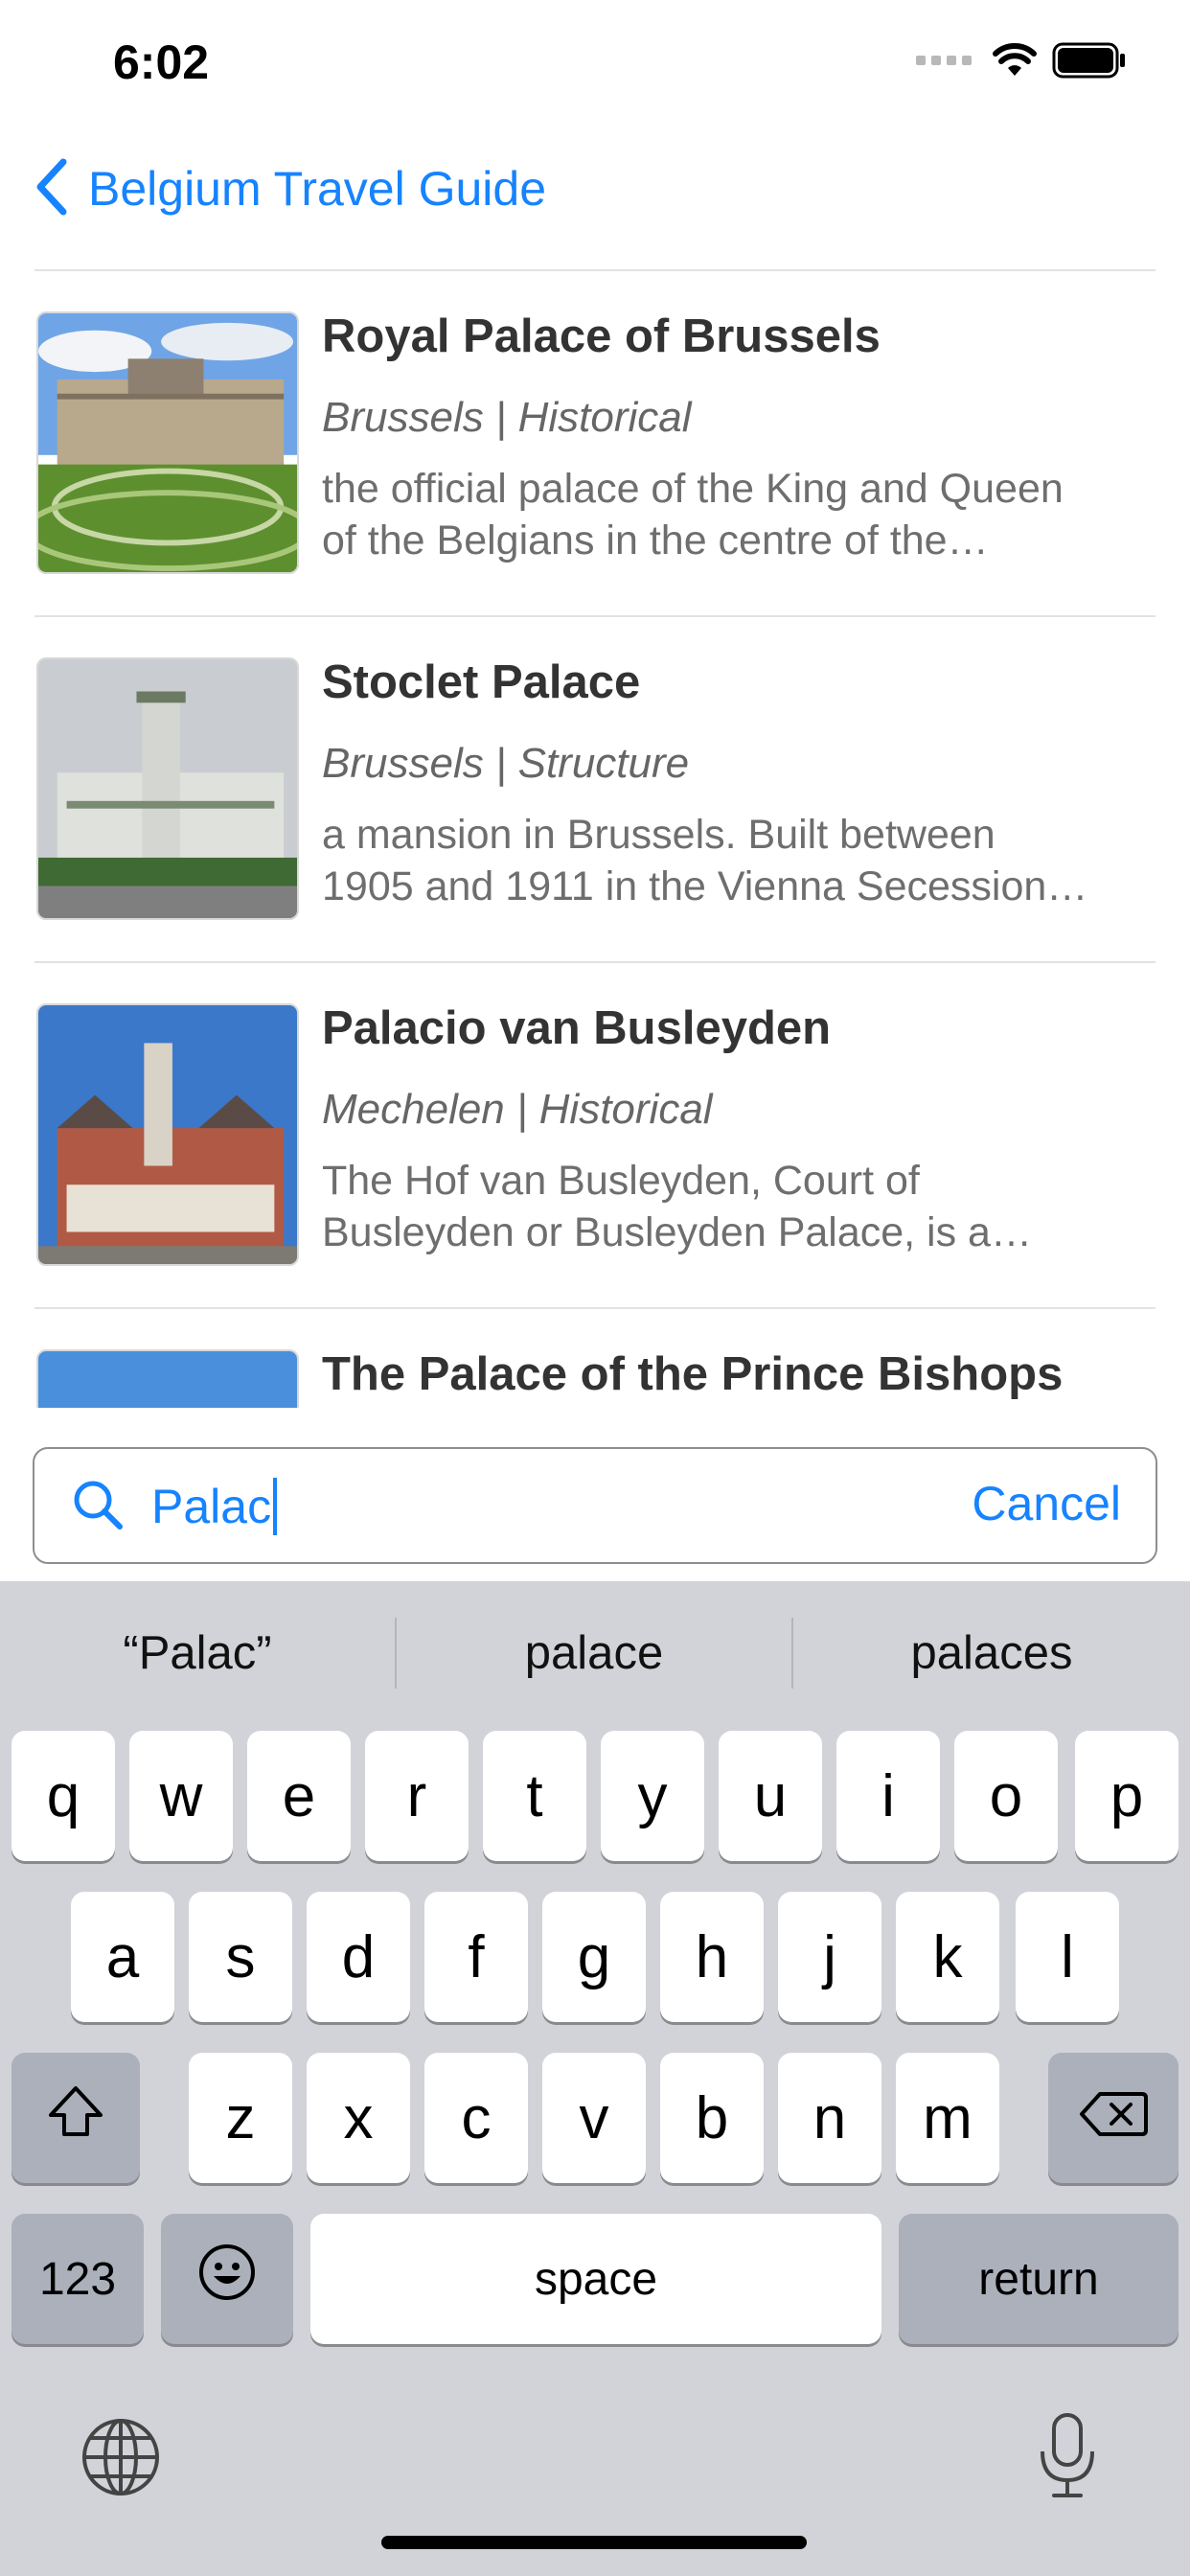 Image resolution: width=1190 pixels, height=2576 pixels. Describe the element at coordinates (358, 2118) in the screenshot. I see `key-x: x` at that location.